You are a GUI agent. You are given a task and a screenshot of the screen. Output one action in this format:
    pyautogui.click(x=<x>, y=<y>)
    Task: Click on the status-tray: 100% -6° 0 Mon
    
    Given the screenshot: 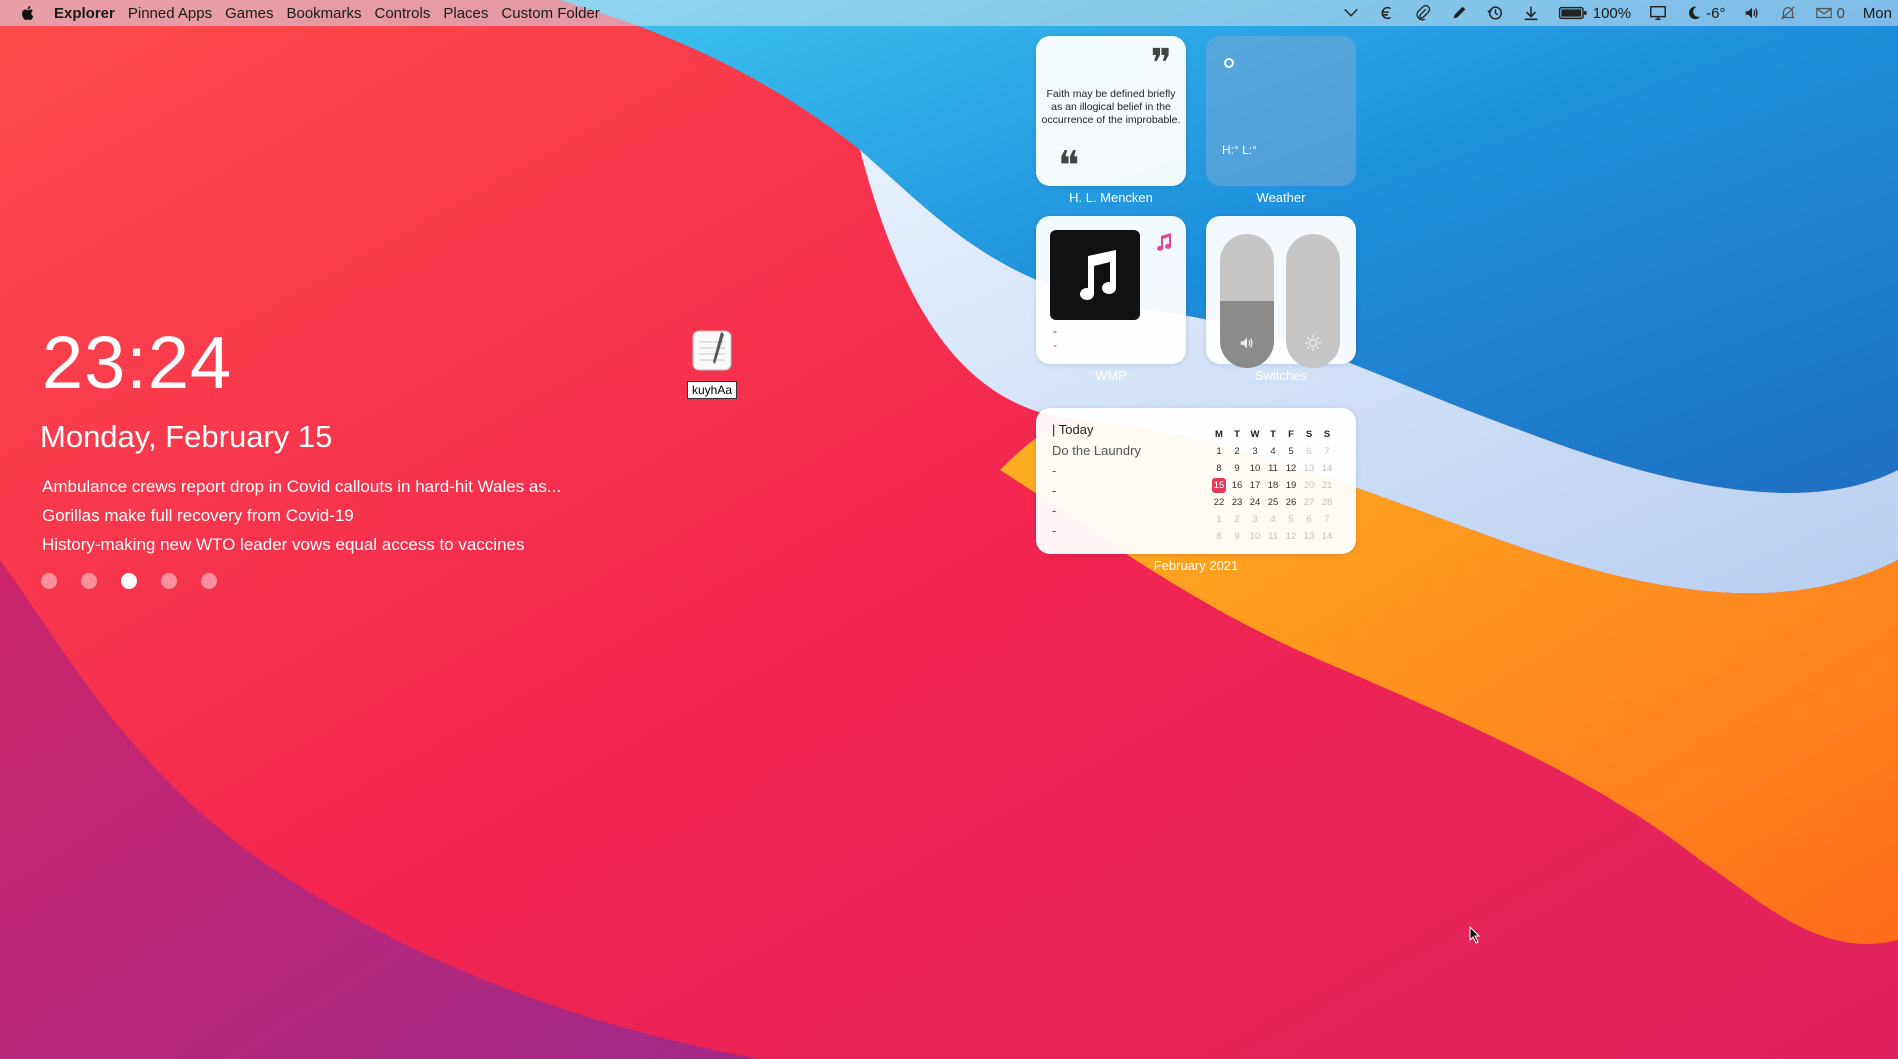 What is the action you would take?
    pyautogui.click(x=1608, y=13)
    